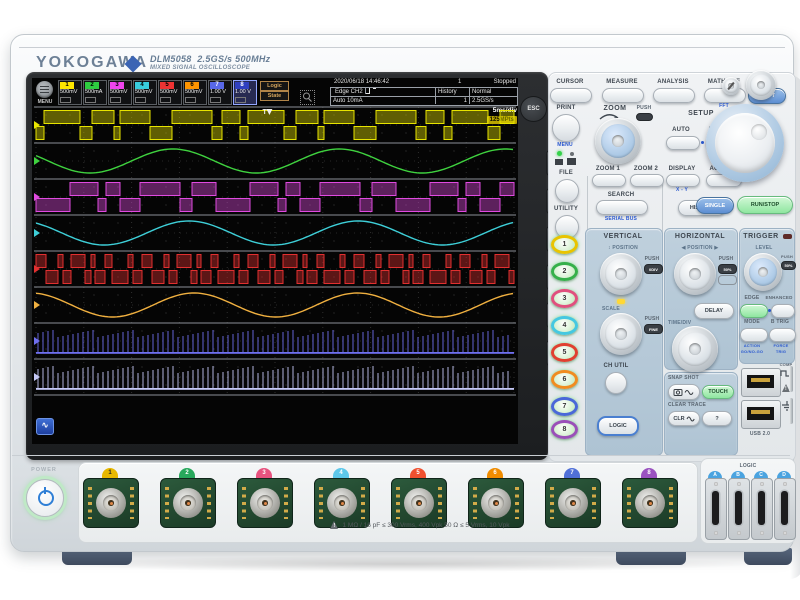 Image resolution: width=800 pixels, height=600 pixels. I want to click on single-button: SINGLE, so click(715, 205).